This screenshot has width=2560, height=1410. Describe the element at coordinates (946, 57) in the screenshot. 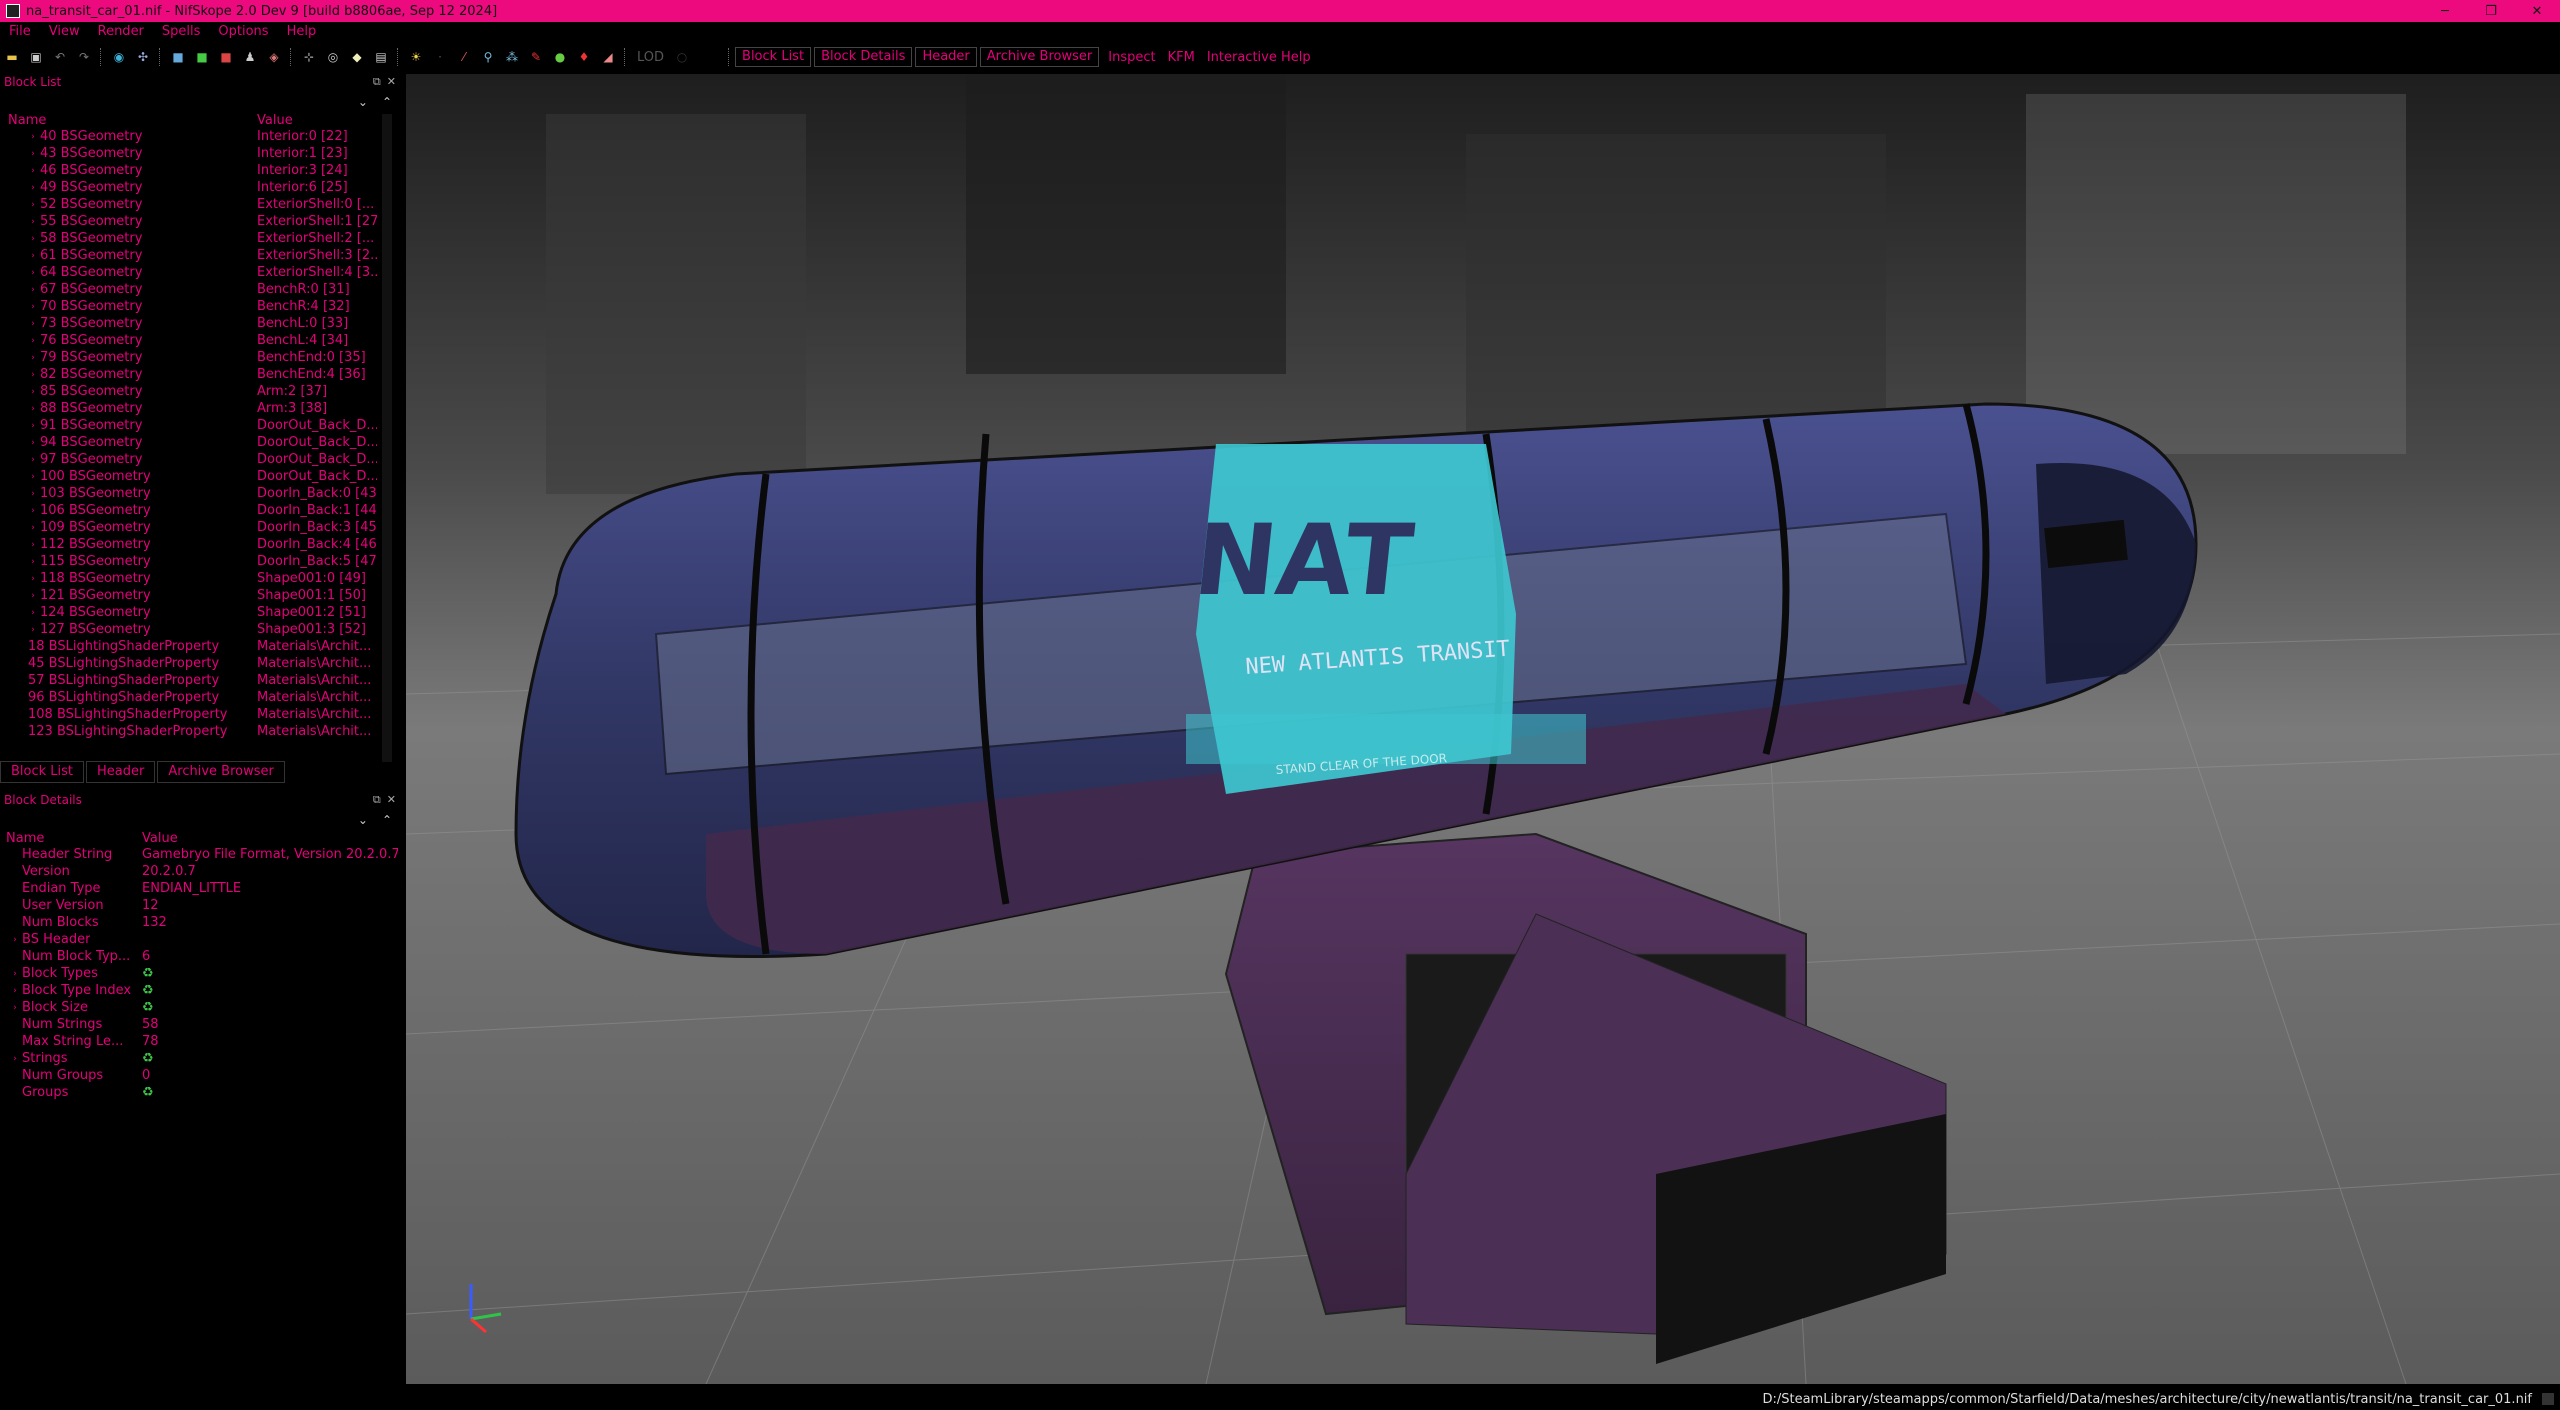

I see `toolbar-tab-header: Header` at that location.